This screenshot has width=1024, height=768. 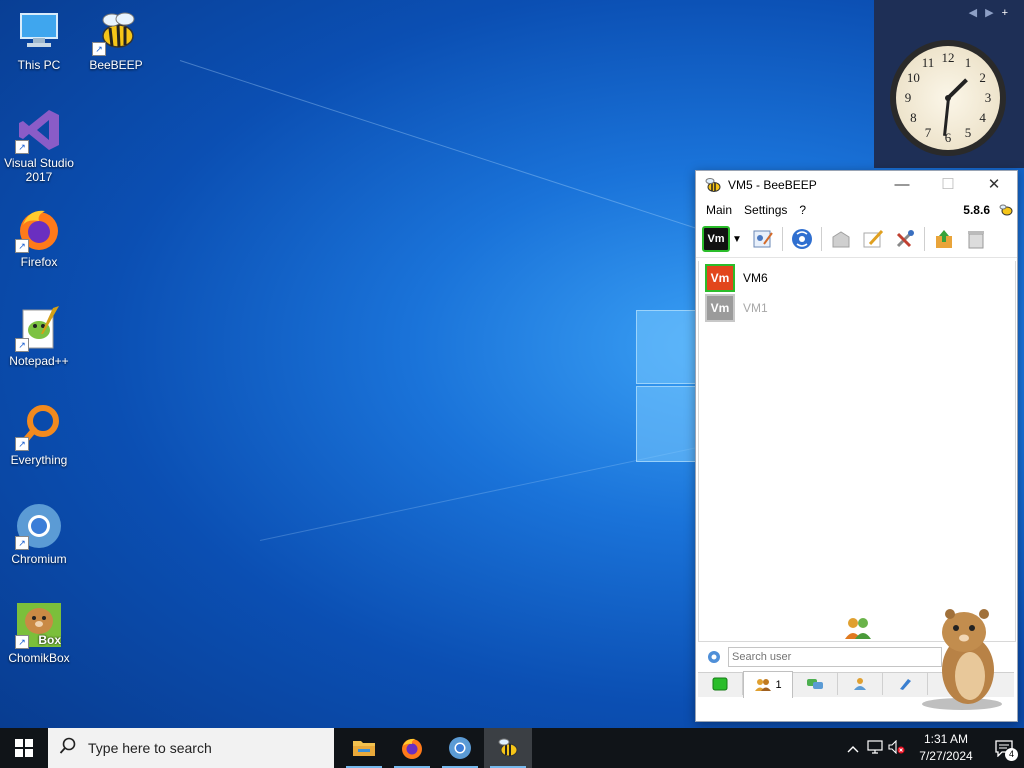 What do you see at coordinates (928, 63) in the screenshot?
I see `clock-number: 11` at bounding box center [928, 63].